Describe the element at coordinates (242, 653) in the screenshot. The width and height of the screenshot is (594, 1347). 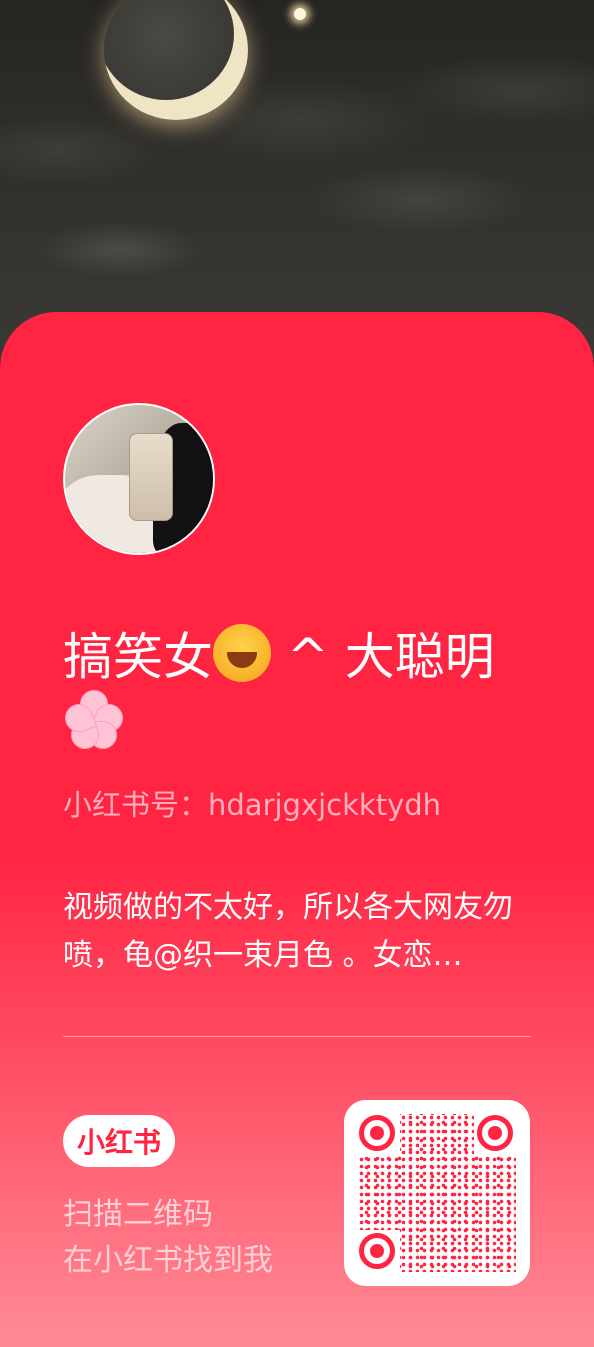
I see `grinning-face-icon` at that location.